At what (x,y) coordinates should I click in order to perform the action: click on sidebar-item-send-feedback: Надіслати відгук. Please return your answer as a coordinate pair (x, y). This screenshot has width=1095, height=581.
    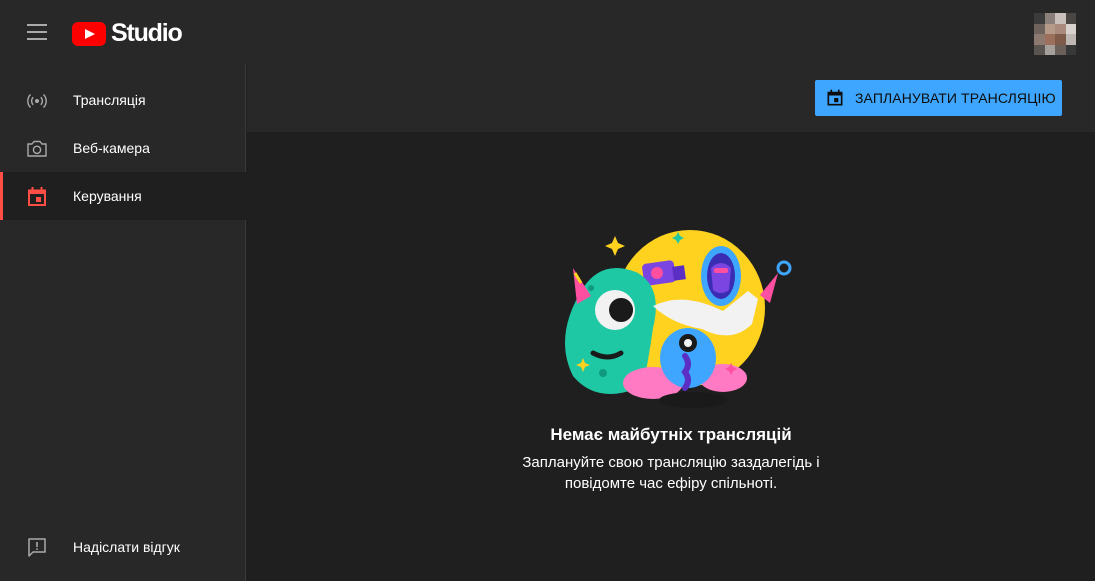
    Looking at the image, I should click on (123, 547).